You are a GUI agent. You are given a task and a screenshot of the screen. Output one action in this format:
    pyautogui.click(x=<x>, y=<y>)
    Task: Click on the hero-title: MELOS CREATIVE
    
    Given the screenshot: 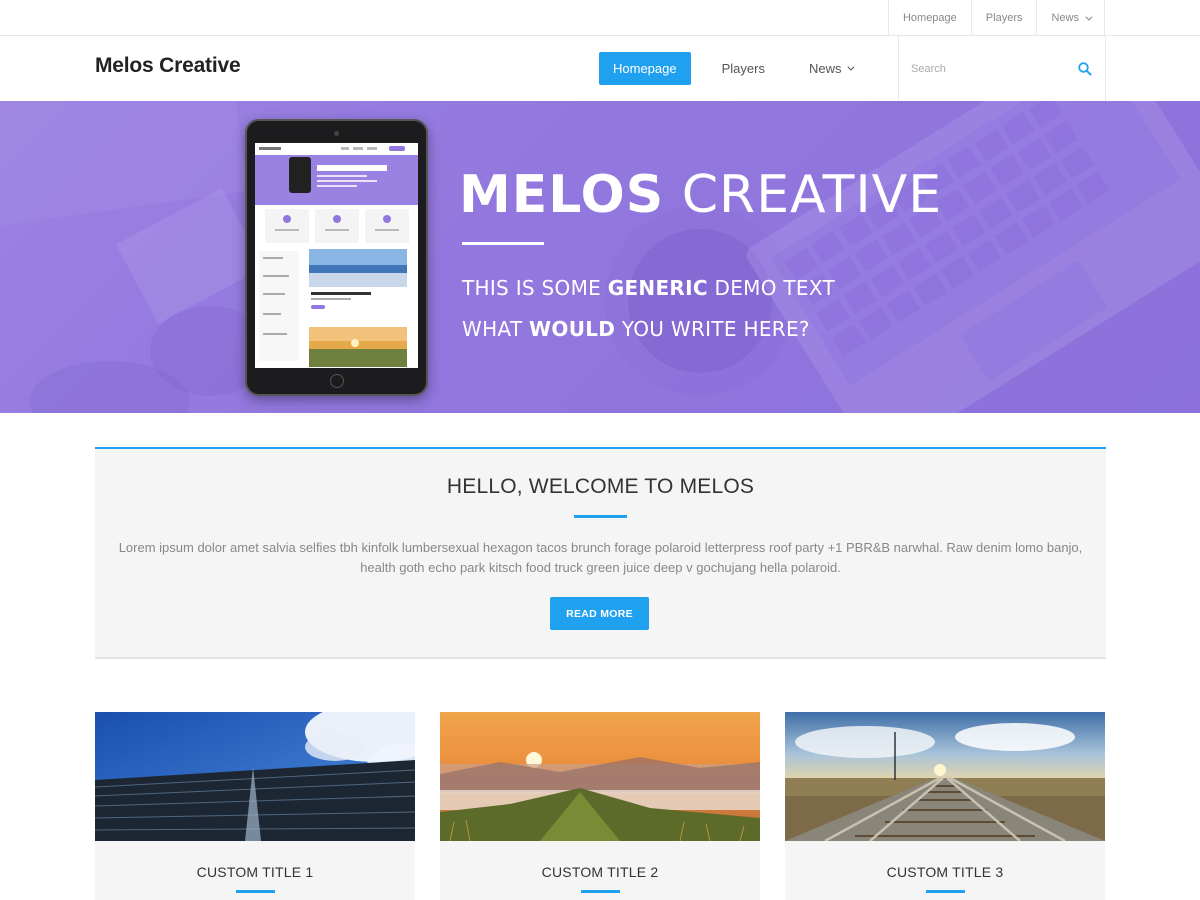 What is the action you would take?
    pyautogui.click(x=700, y=195)
    